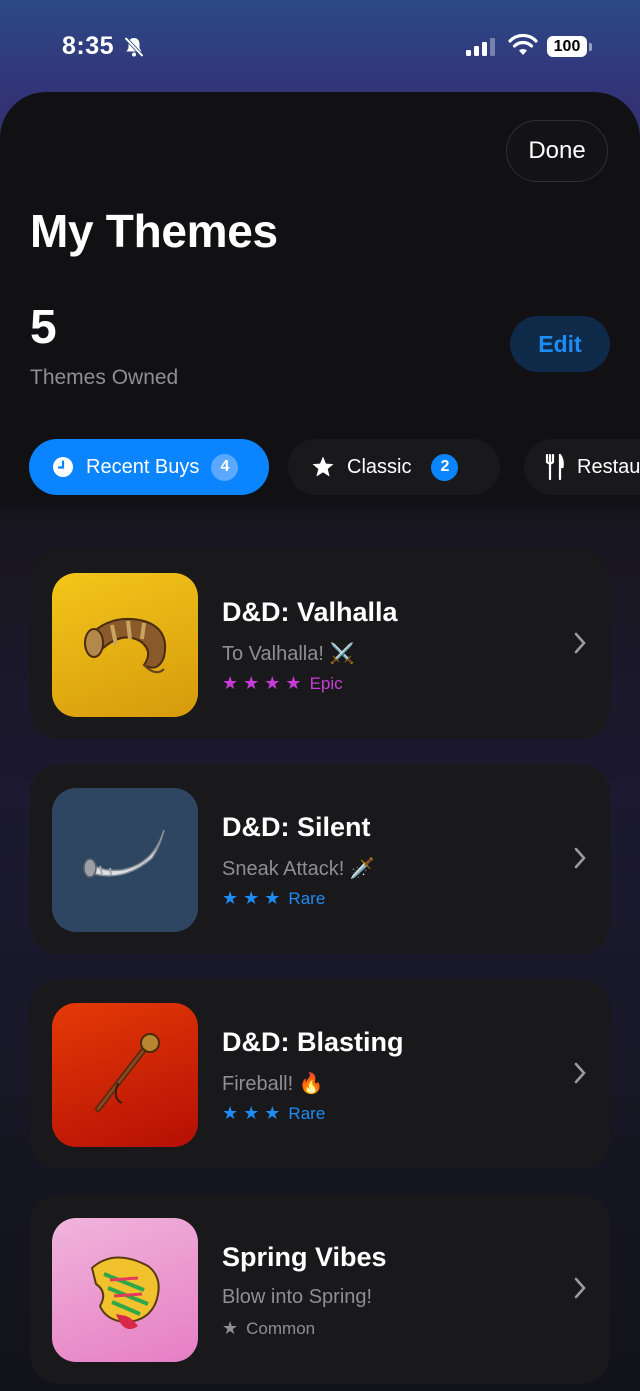 The image size is (640, 1391). Describe the element at coordinates (567, 46) in the screenshot. I see `battery-indicator: 100` at that location.